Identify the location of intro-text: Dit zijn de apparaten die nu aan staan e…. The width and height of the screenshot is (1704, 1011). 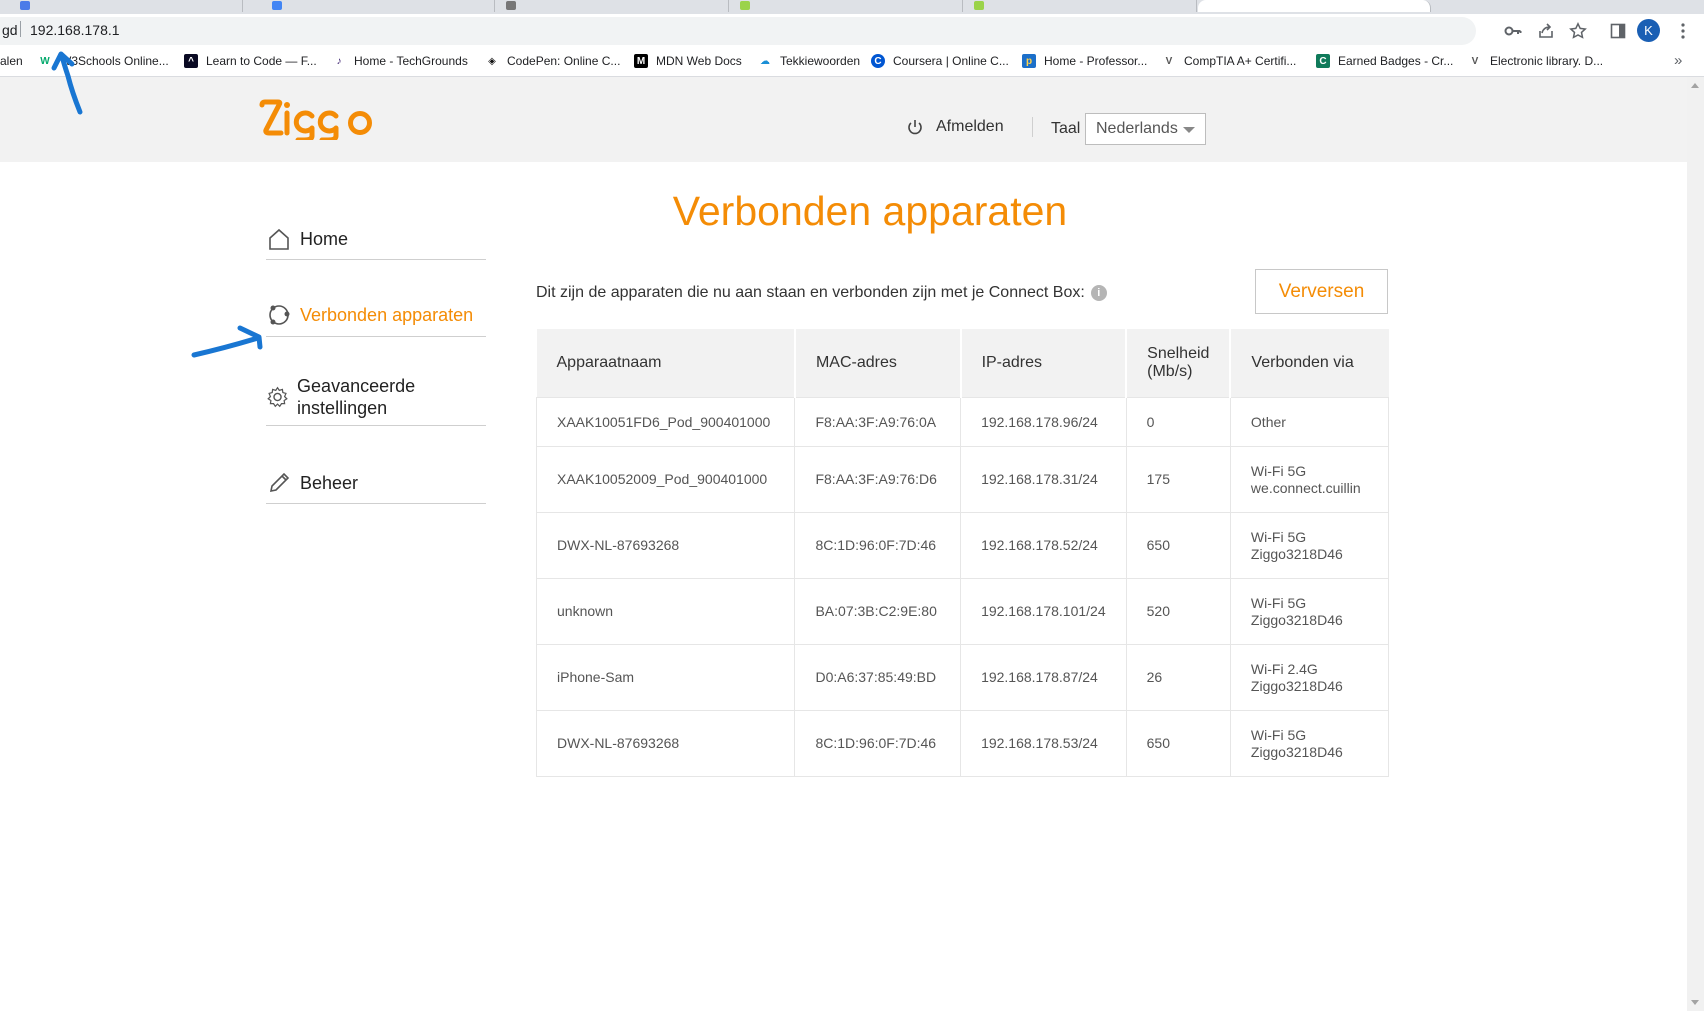
(810, 292).